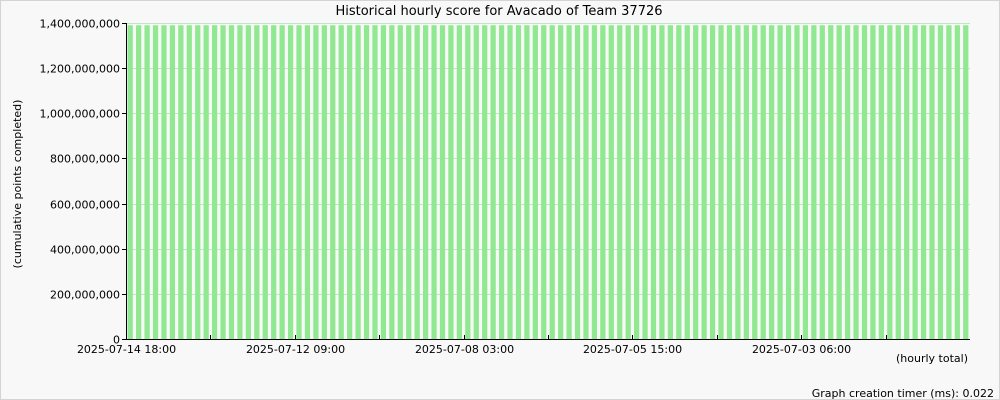 Image resolution: width=1000 pixels, height=400 pixels. What do you see at coordinates (80, 69) in the screenshot?
I see `y-tick-label: 1,200,000,000` at bounding box center [80, 69].